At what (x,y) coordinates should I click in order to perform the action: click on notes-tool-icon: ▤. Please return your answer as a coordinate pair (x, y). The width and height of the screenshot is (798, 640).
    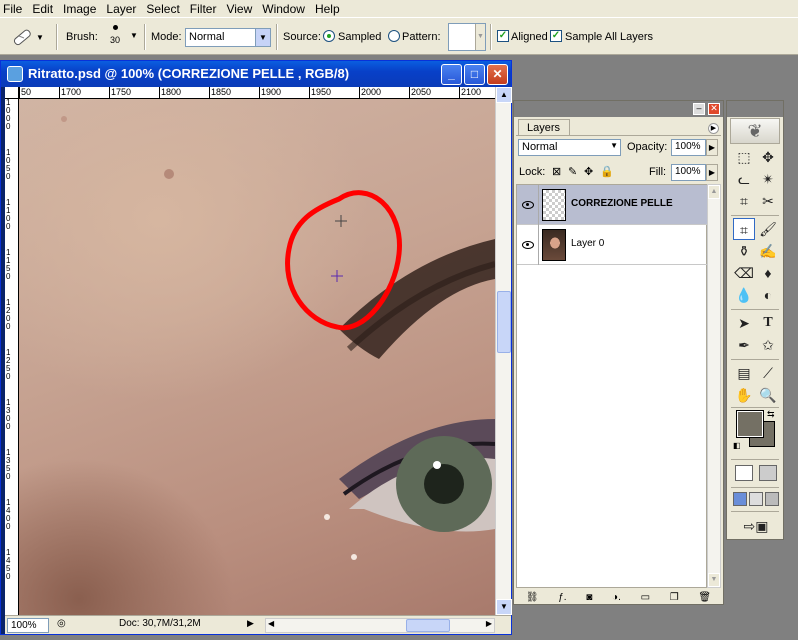
    Looking at the image, I should click on (744, 373).